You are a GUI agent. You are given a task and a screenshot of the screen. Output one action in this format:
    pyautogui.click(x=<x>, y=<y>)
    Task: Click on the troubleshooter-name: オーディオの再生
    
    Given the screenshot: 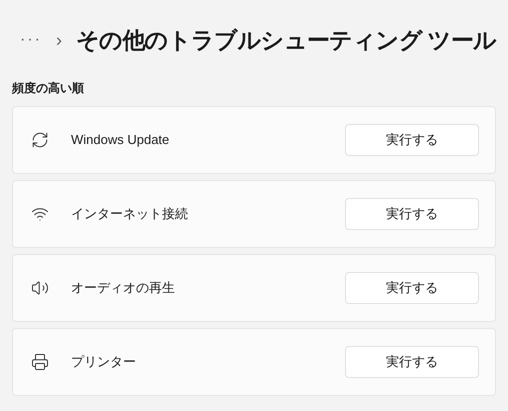 What is the action you would take?
    pyautogui.click(x=123, y=288)
    